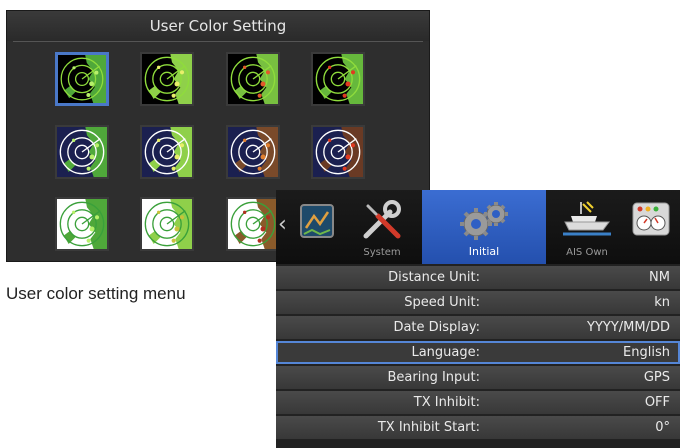  Describe the element at coordinates (317, 221) in the screenshot. I see `chart-icon` at that location.